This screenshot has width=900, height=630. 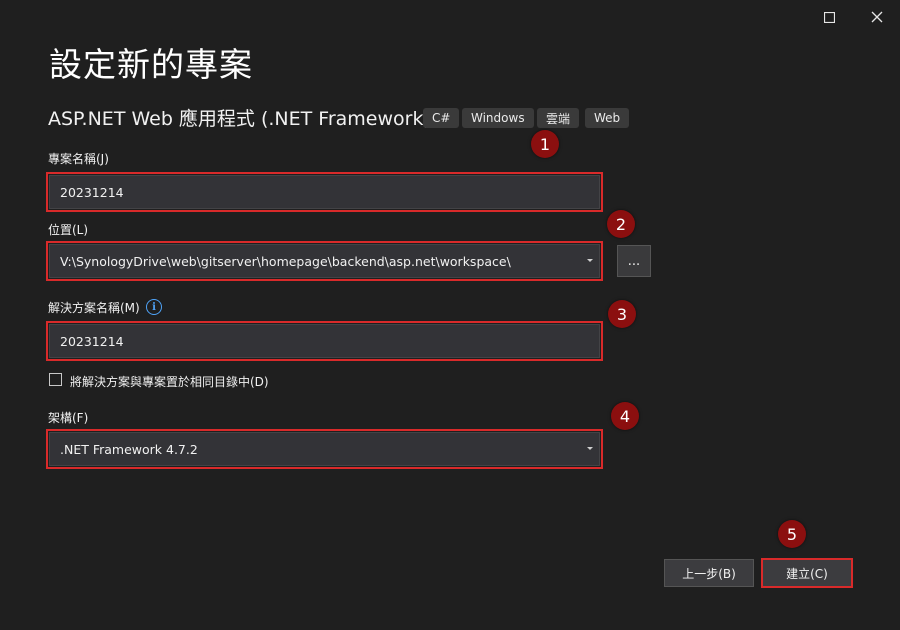 I want to click on close-icon, so click(x=877, y=17).